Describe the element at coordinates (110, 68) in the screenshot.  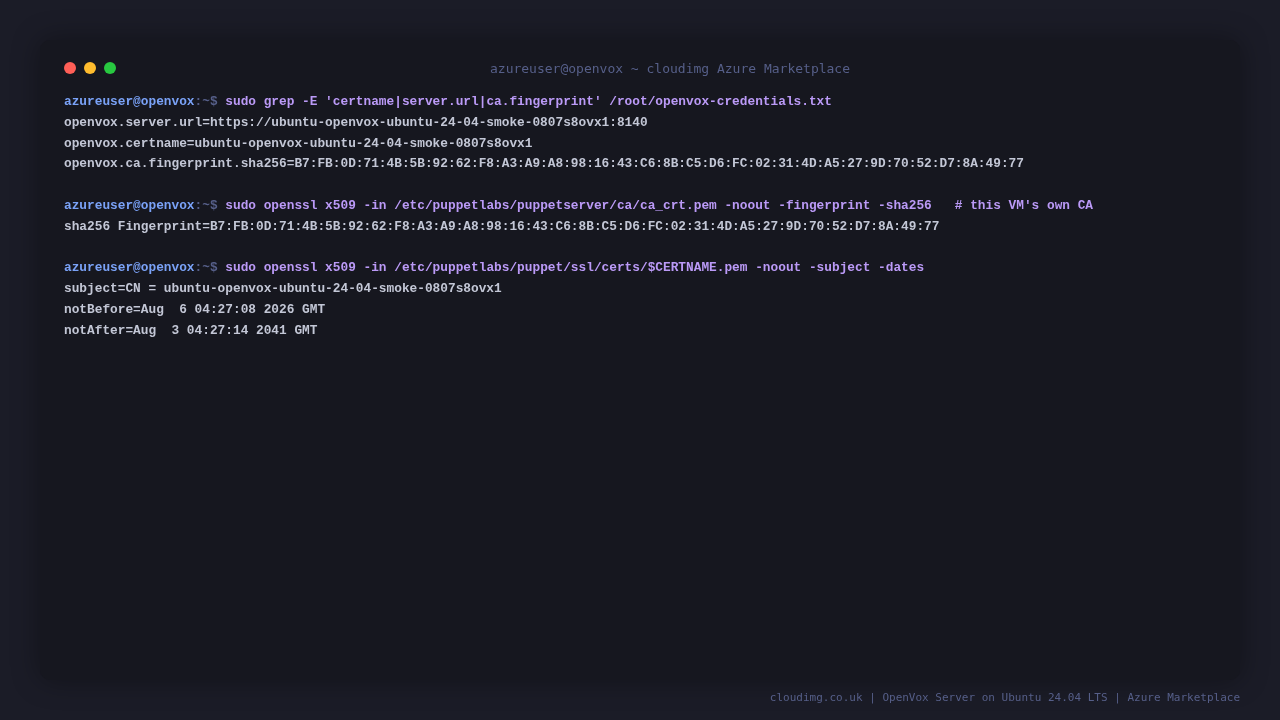
I see `zoom-button` at that location.